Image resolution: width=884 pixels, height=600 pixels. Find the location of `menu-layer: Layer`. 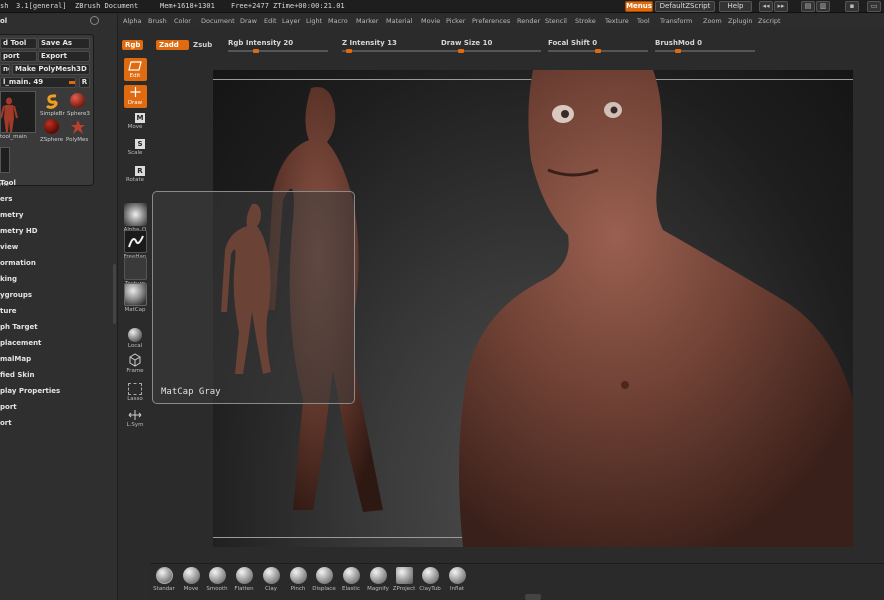

menu-layer: Layer is located at coordinates (291, 21).